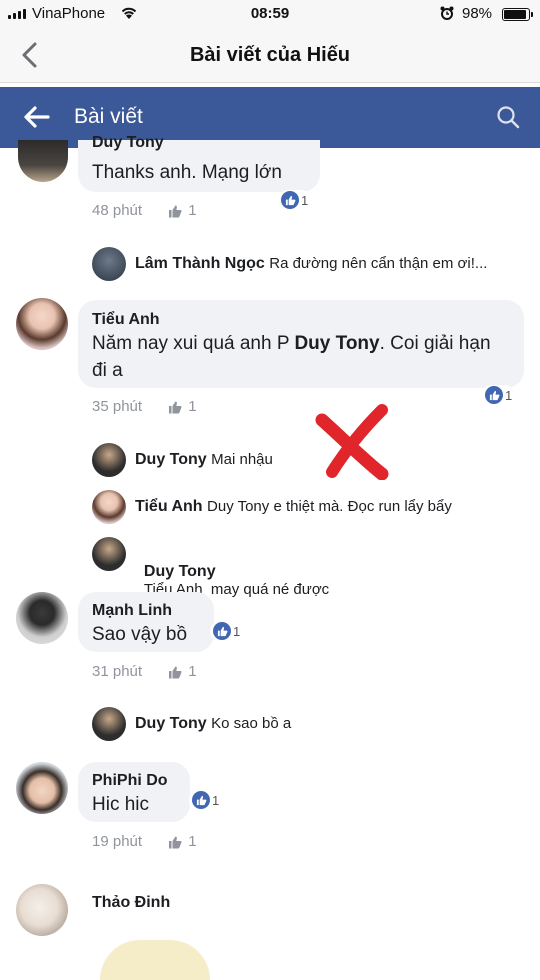  I want to click on battery-icon, so click(517, 14).